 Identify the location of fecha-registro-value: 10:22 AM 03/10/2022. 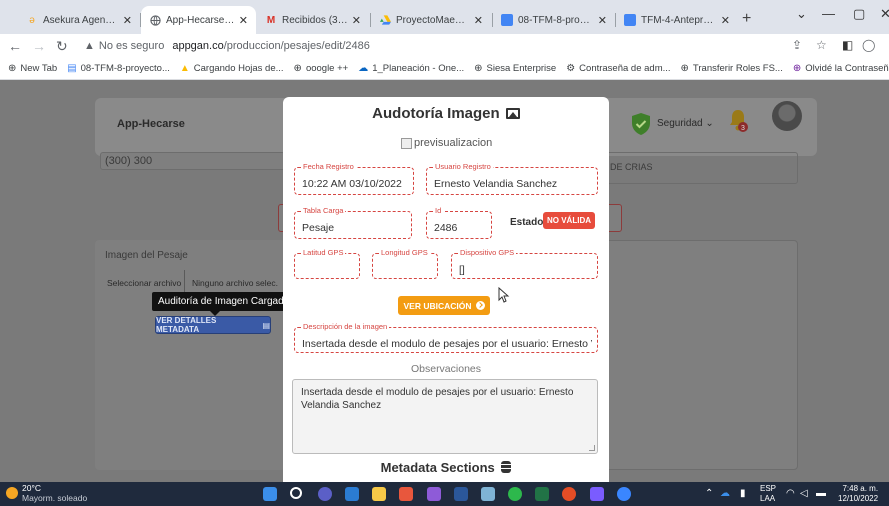
(352, 184).